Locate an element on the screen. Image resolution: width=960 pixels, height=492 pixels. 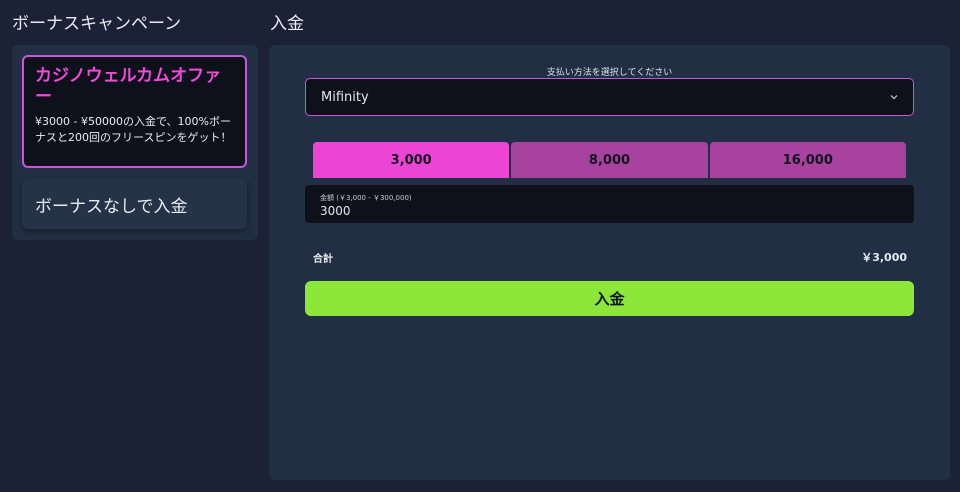
amount-input is located at coordinates (600, 211).